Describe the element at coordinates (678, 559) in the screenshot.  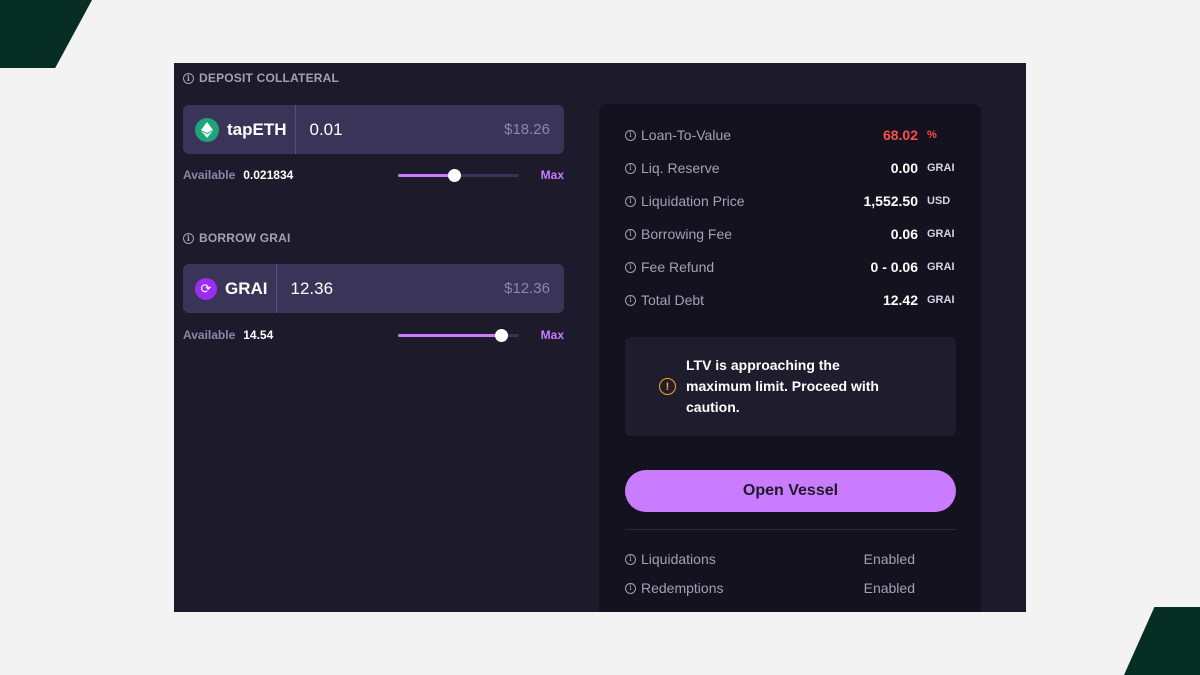
I see `flag-label-text: Liquidations` at that location.